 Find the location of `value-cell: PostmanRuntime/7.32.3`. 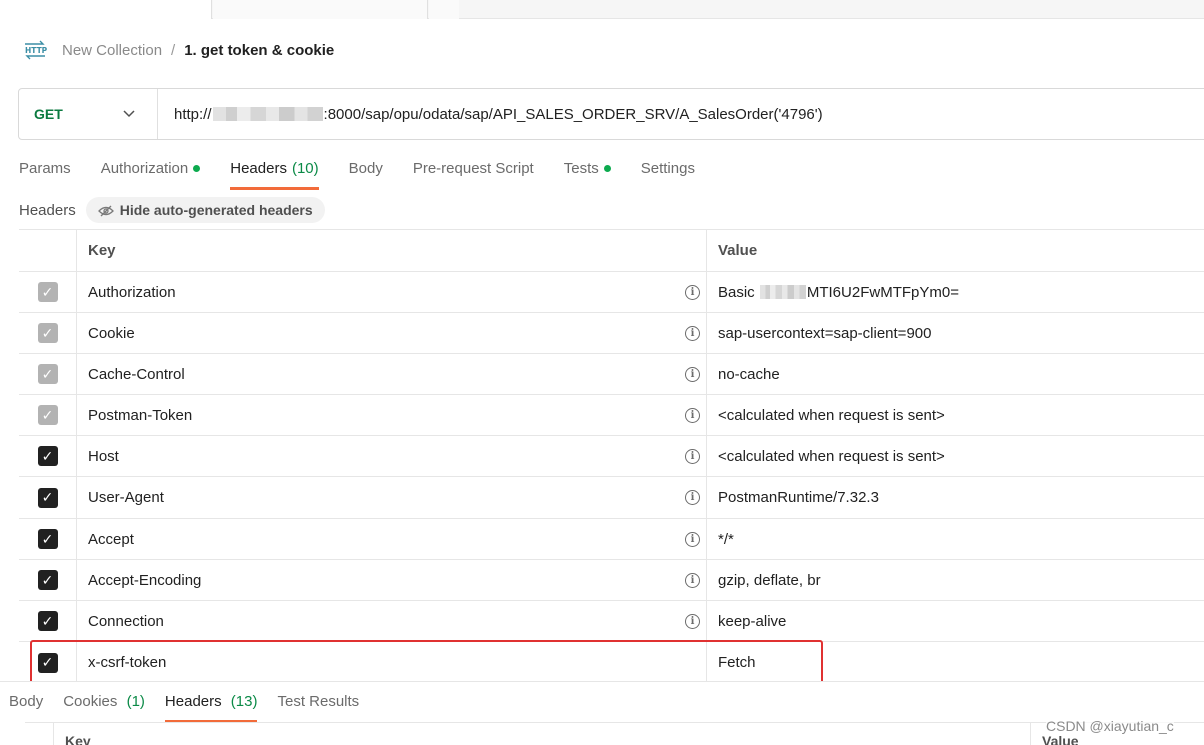

value-cell: PostmanRuntime/7.32.3 is located at coordinates (955, 497).